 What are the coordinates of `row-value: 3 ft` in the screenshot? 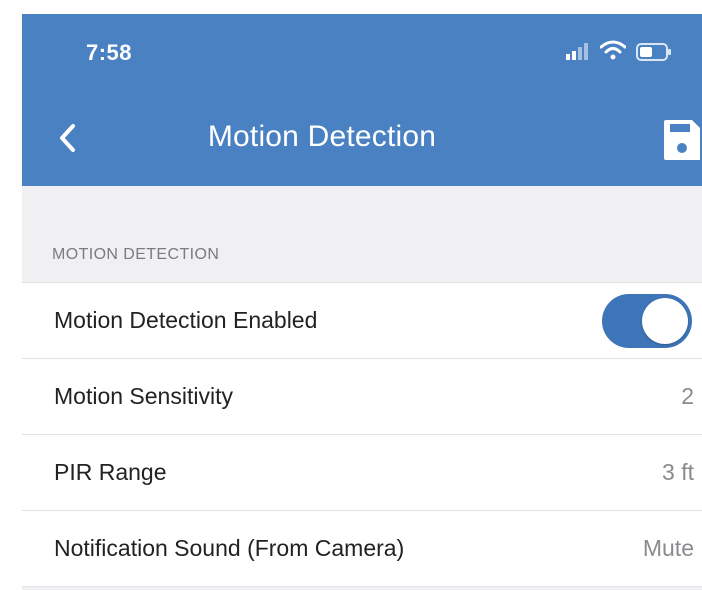 It's located at (678, 472).